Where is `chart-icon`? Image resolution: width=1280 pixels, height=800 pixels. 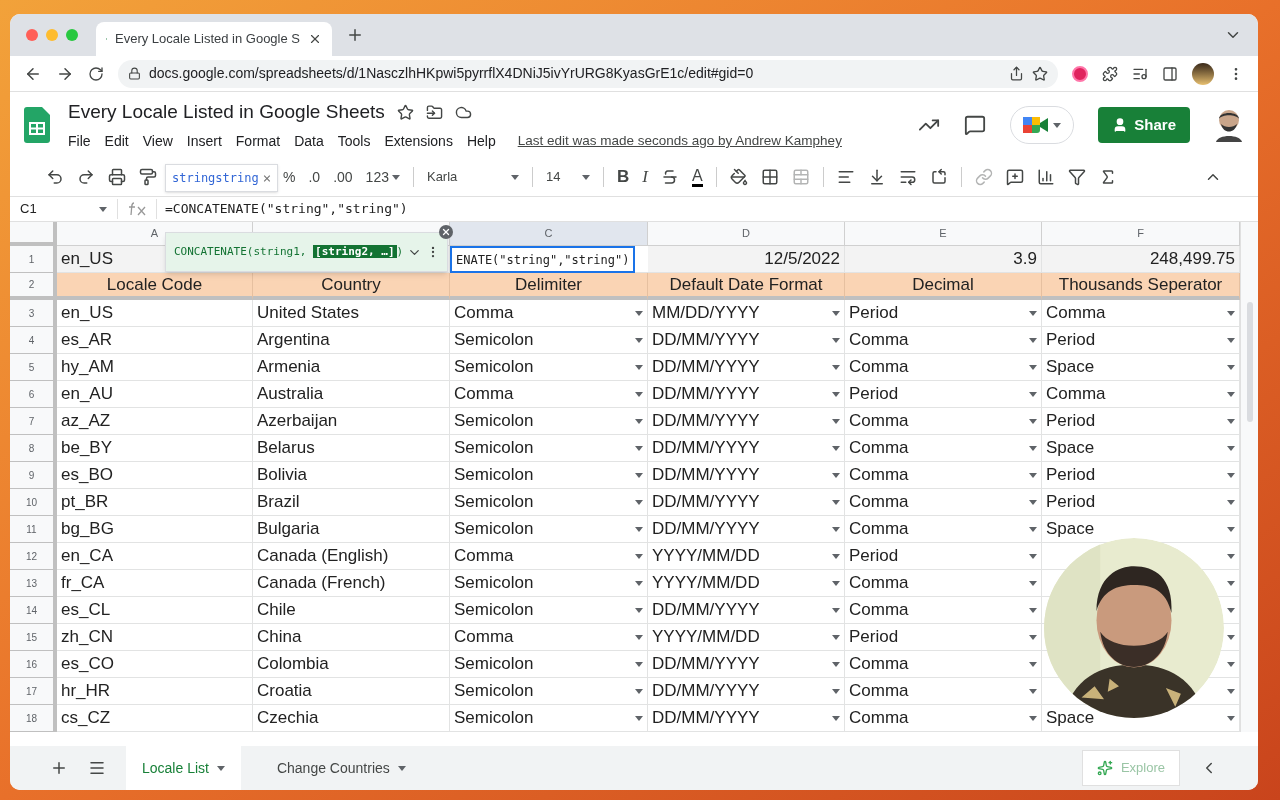
chart-icon is located at coordinates (1045, 177).